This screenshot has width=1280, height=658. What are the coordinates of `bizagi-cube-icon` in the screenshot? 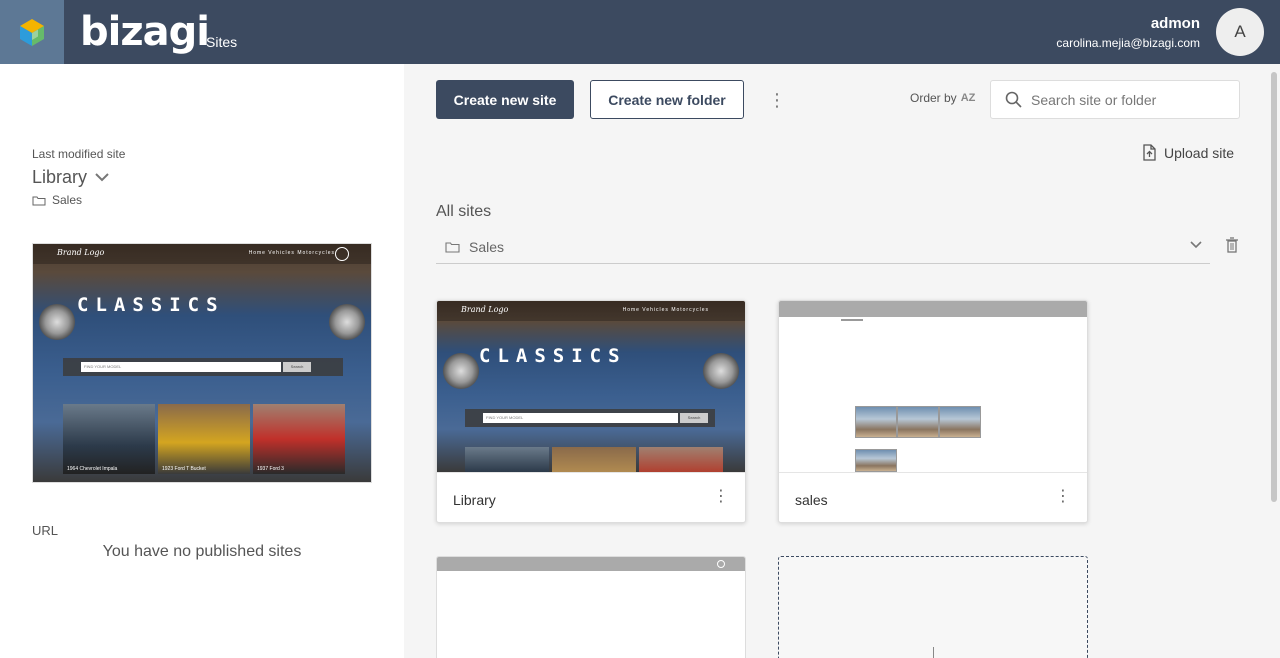 It's located at (32, 32).